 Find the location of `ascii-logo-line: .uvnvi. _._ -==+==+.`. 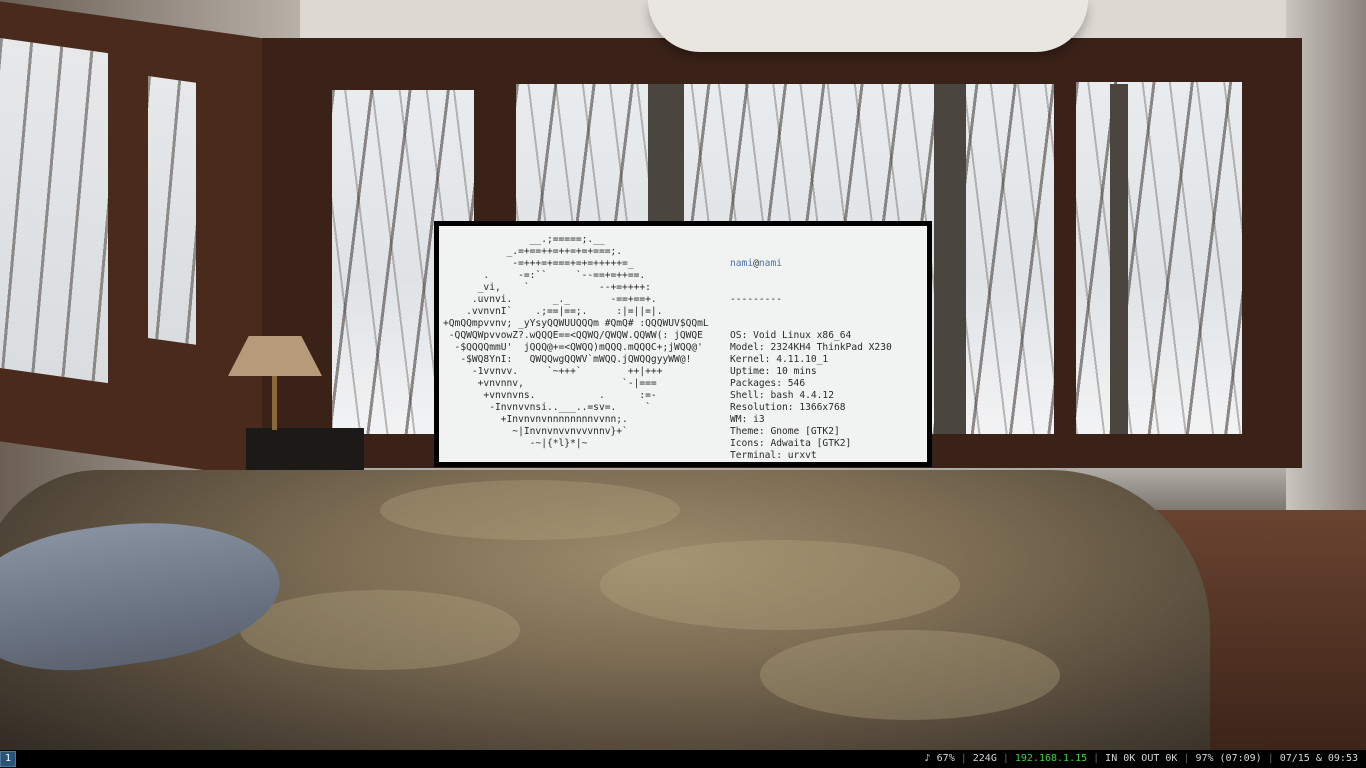

ascii-logo-line: .uvnvi. _._ -==+==+. is located at coordinates (550, 299).